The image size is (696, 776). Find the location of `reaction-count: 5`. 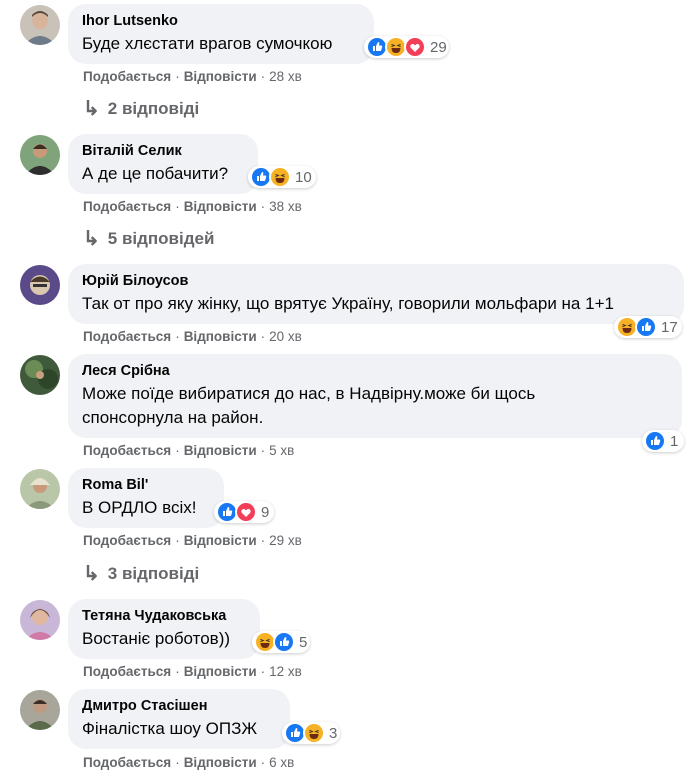

reaction-count: 5 is located at coordinates (303, 642).